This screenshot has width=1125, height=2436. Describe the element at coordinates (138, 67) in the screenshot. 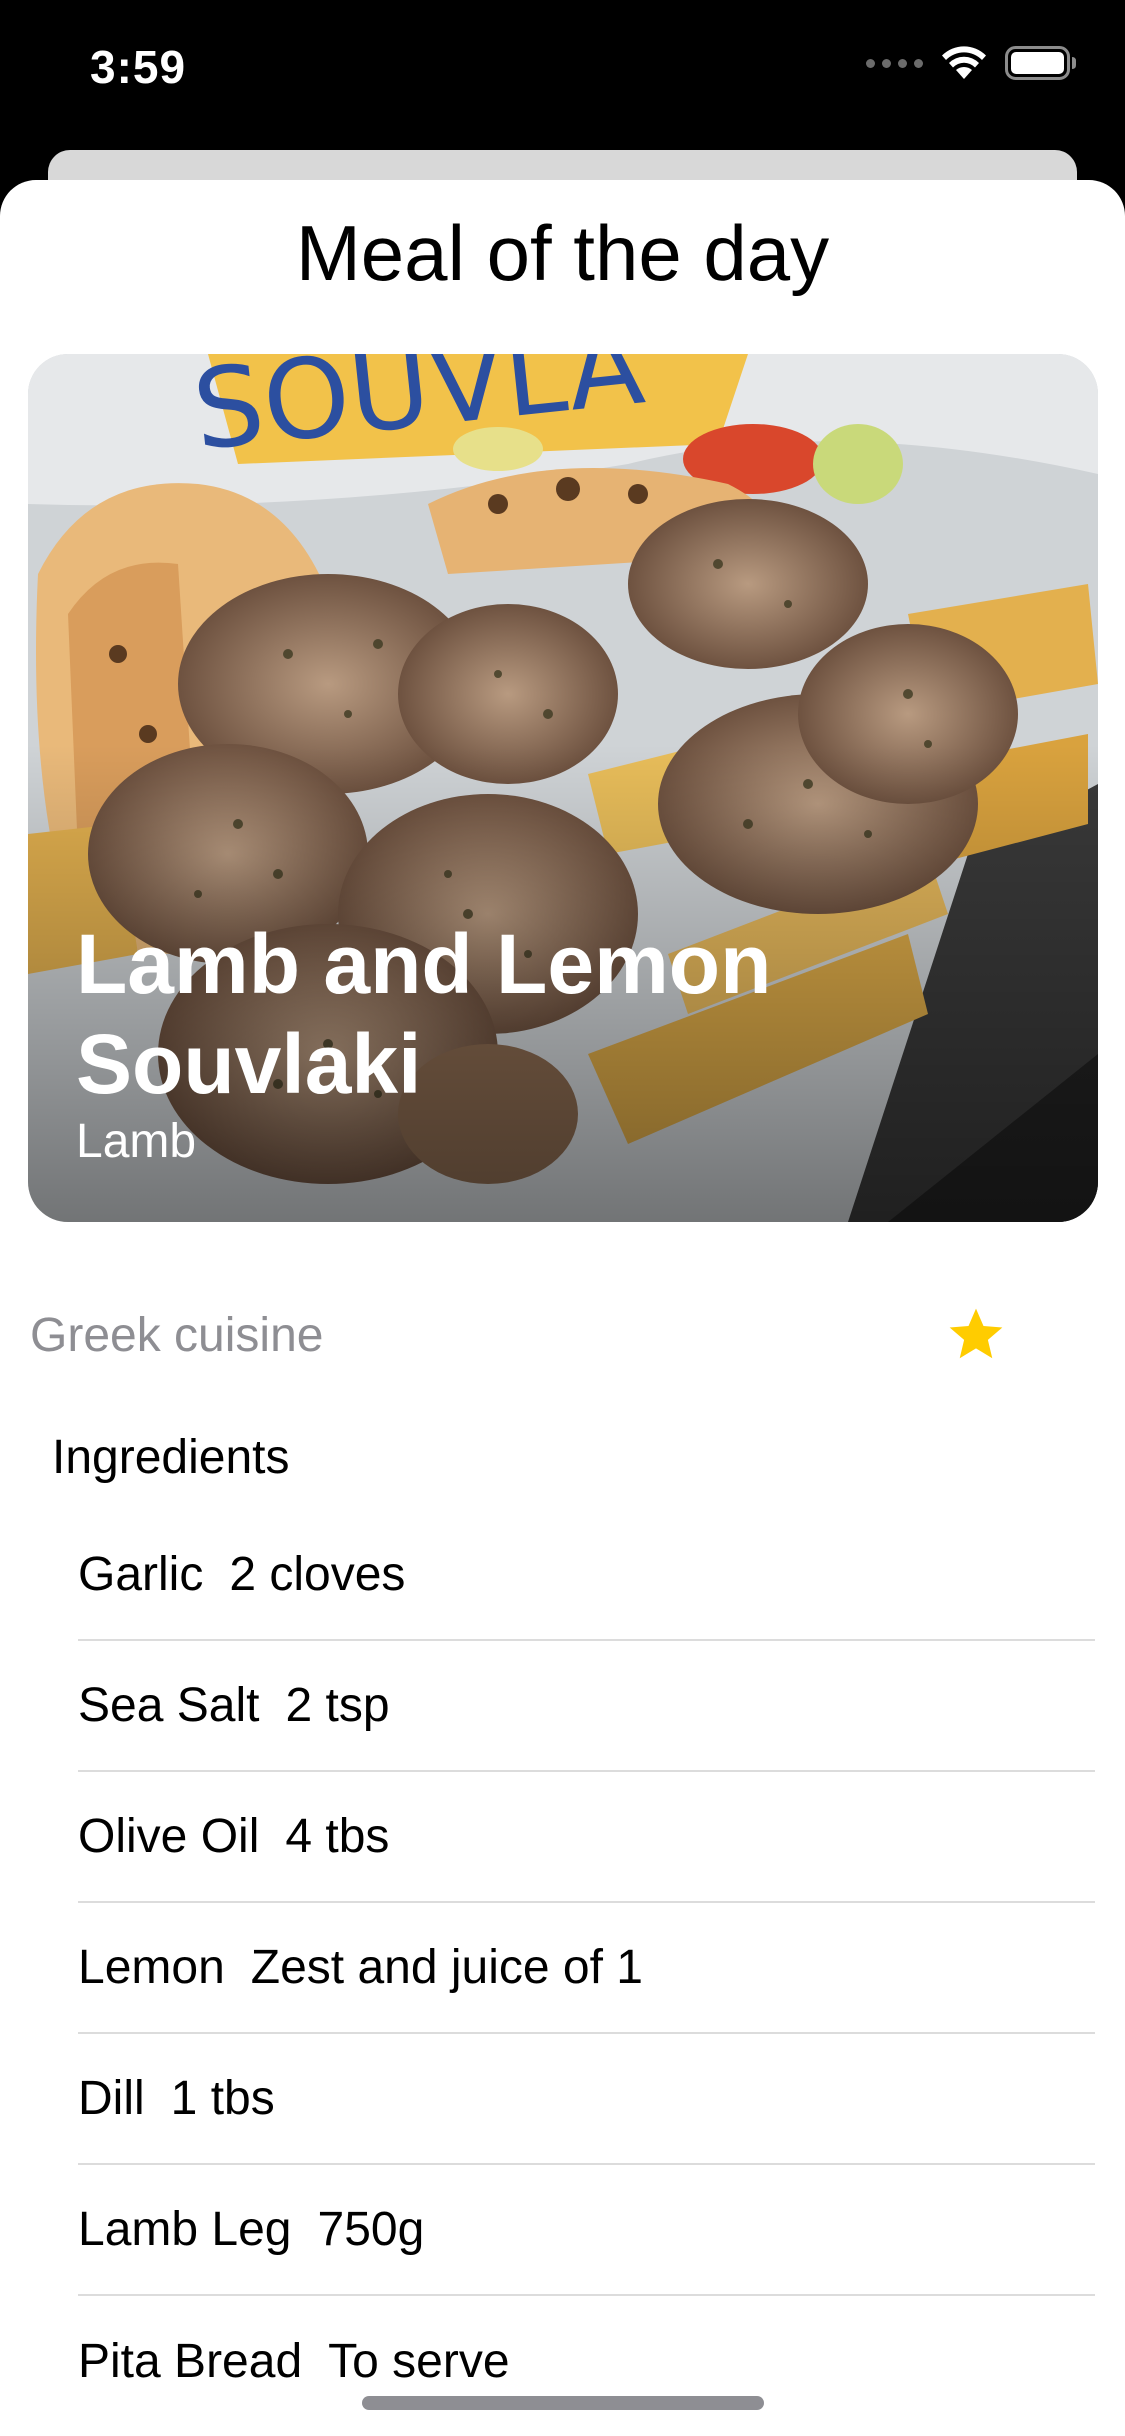

I see `status-time: 3:59` at that location.